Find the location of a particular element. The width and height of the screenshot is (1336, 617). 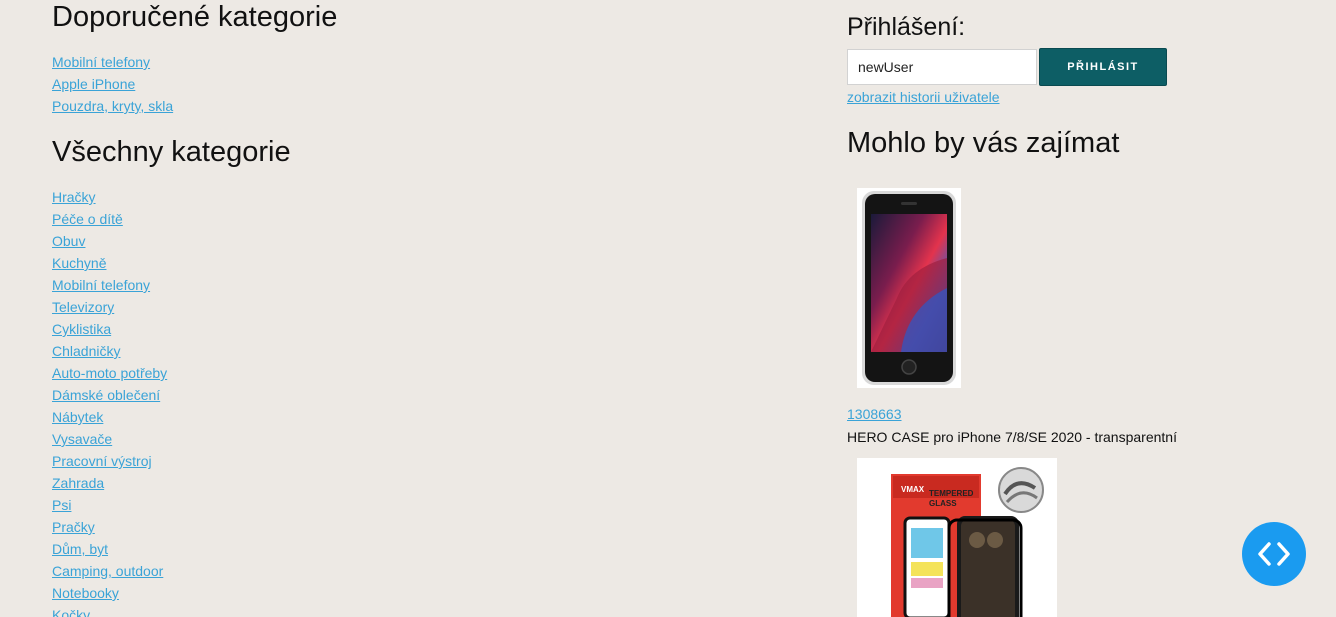

category-link: Pračky is located at coordinates (73, 527).